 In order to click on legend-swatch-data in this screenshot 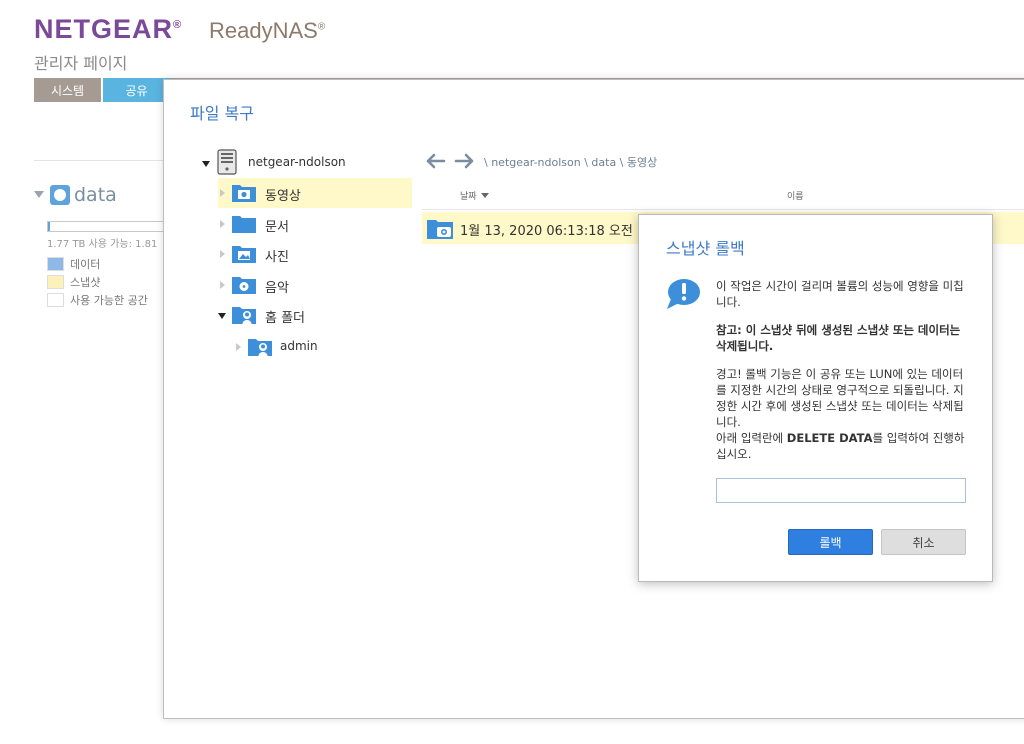, I will do `click(55, 264)`.